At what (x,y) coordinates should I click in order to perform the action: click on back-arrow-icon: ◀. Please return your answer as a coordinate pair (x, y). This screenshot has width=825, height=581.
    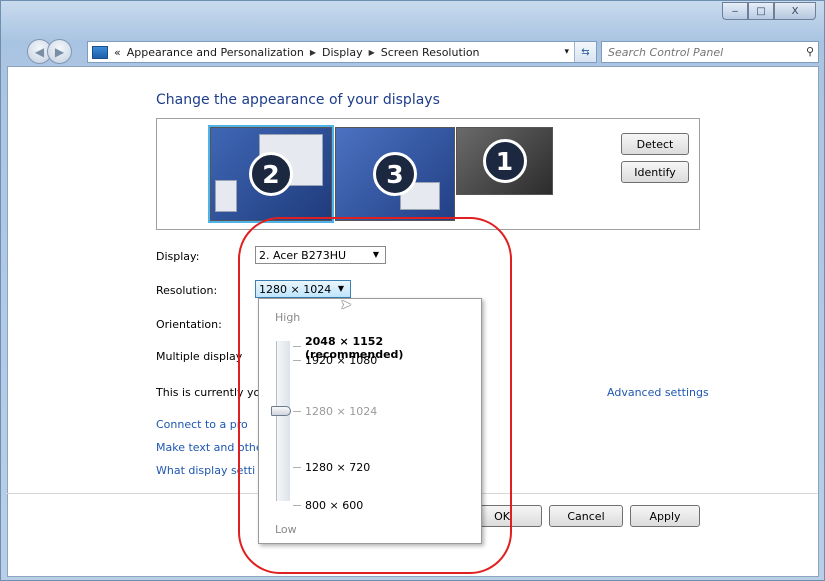
    Looking at the image, I should click on (39, 51).